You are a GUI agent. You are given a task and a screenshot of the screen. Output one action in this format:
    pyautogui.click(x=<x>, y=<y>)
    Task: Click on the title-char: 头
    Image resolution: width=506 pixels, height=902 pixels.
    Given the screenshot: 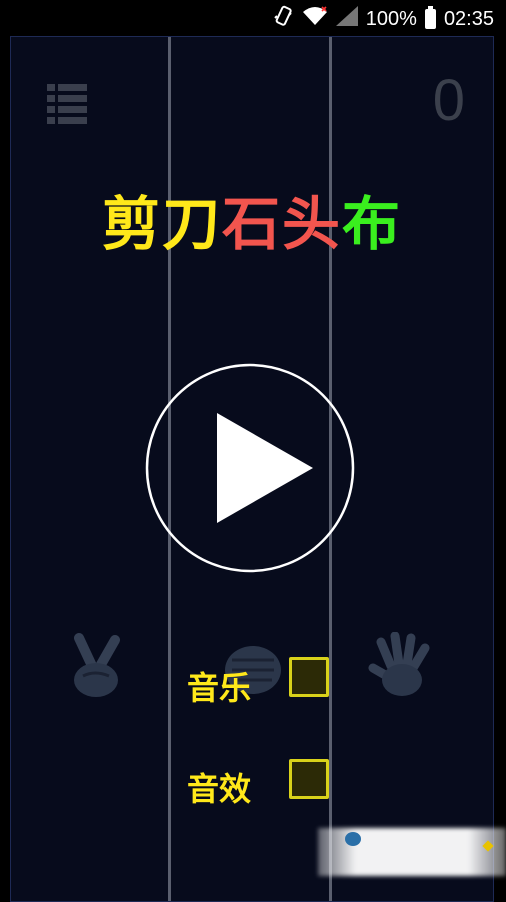 What is the action you would take?
    pyautogui.click(x=312, y=224)
    